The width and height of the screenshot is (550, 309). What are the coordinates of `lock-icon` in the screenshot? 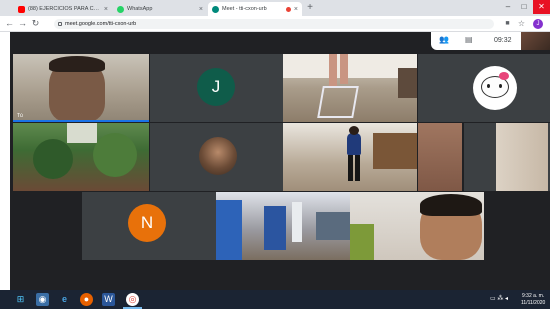 It's located at (60, 24).